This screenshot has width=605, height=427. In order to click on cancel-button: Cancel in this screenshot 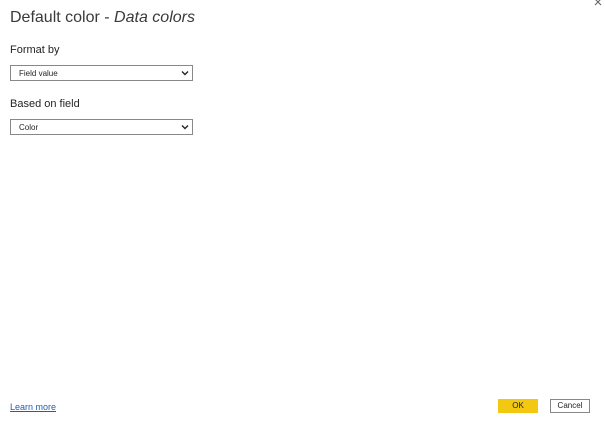, I will do `click(570, 406)`.